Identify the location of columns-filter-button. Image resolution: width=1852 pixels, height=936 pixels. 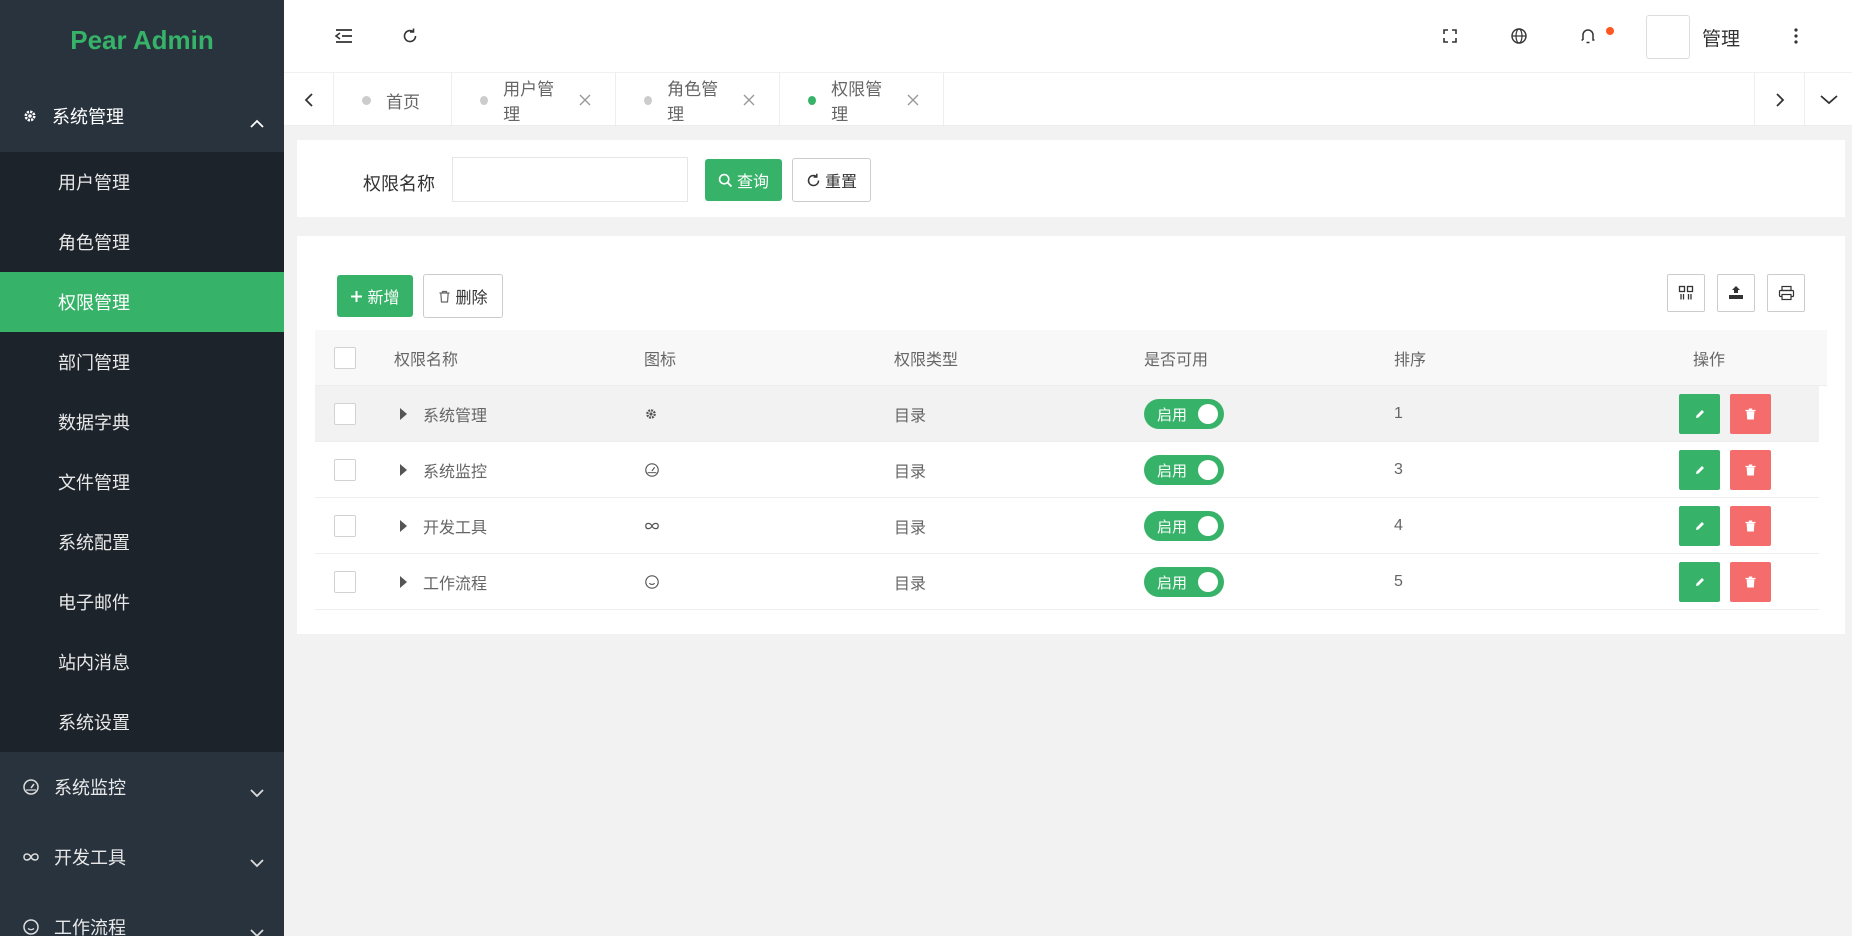
(1686, 293).